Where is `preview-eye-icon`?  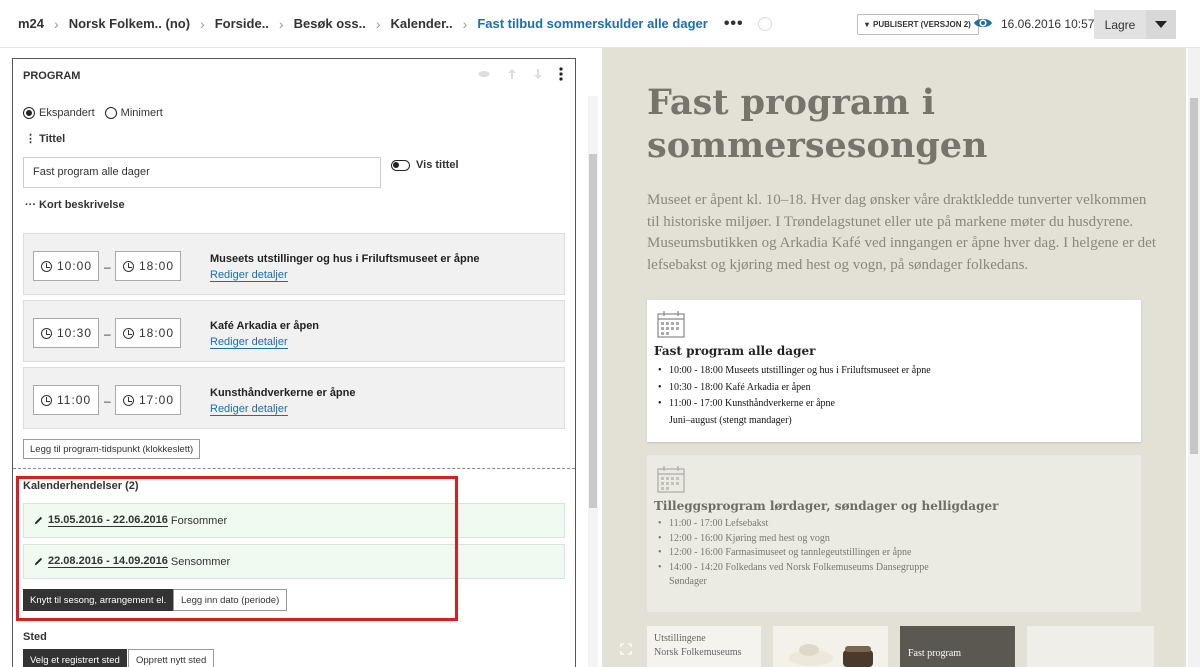 preview-eye-icon is located at coordinates (983, 23).